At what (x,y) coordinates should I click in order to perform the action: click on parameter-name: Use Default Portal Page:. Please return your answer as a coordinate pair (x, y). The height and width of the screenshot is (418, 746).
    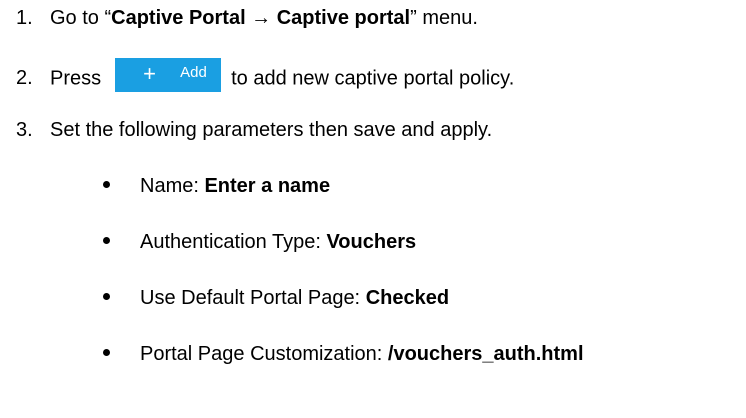
    Looking at the image, I should click on (253, 298).